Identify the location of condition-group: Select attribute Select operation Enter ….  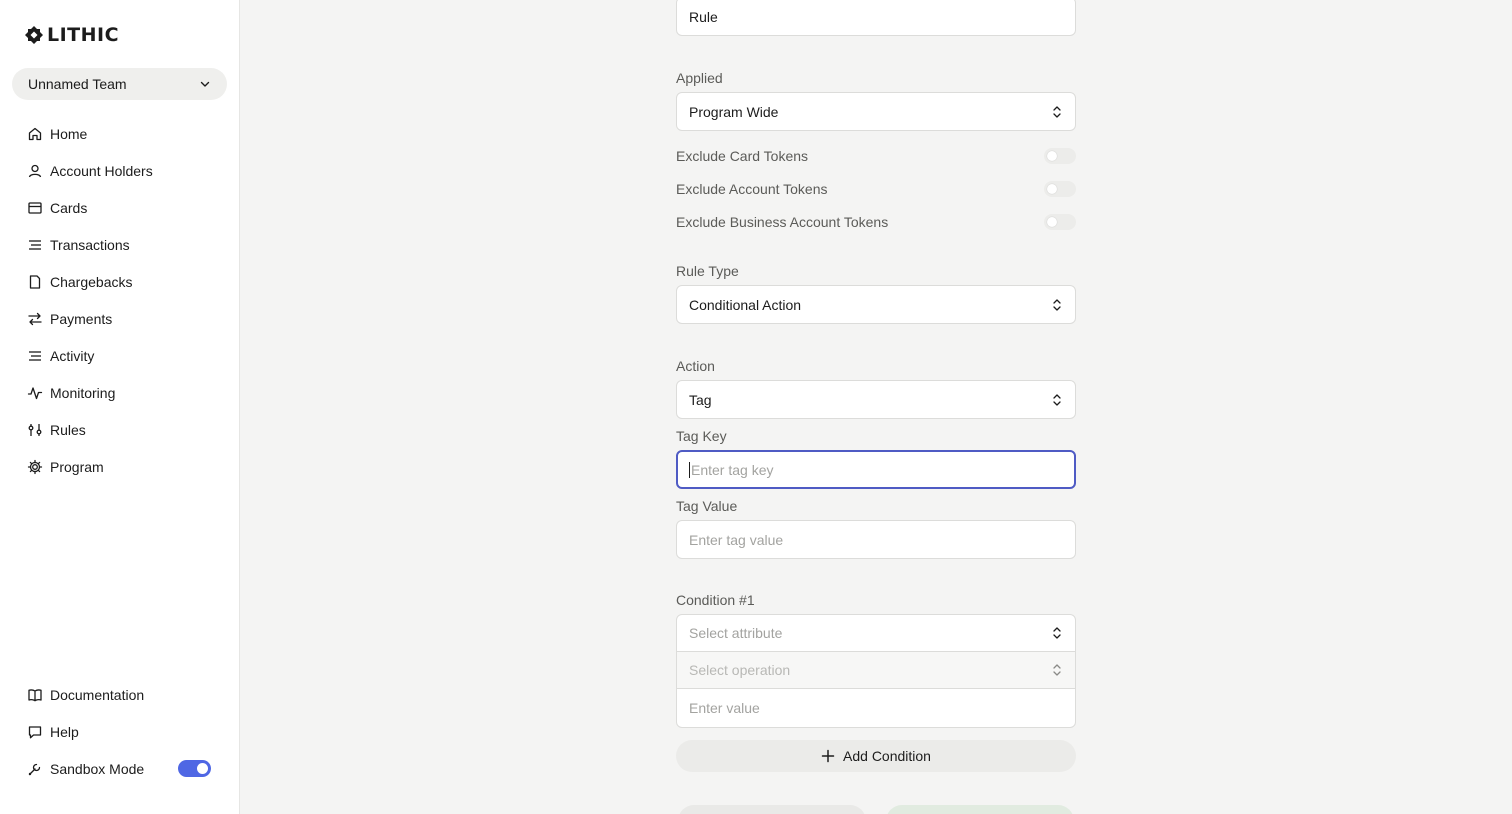
(876, 671).